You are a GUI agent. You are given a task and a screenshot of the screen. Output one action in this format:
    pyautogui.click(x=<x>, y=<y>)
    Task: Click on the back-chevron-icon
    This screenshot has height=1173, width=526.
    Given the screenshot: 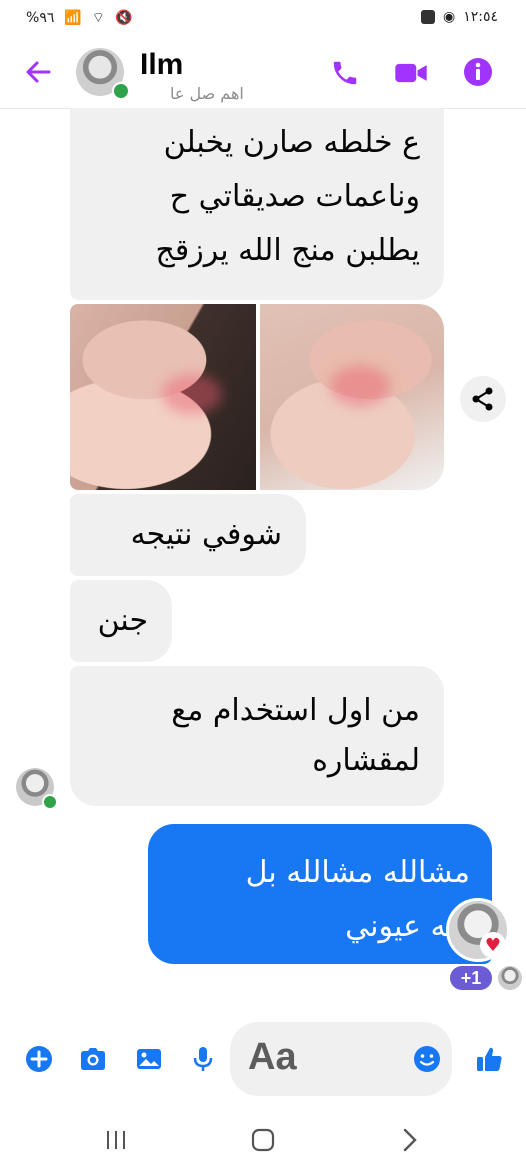 What is the action you would take?
    pyautogui.click(x=410, y=1140)
    